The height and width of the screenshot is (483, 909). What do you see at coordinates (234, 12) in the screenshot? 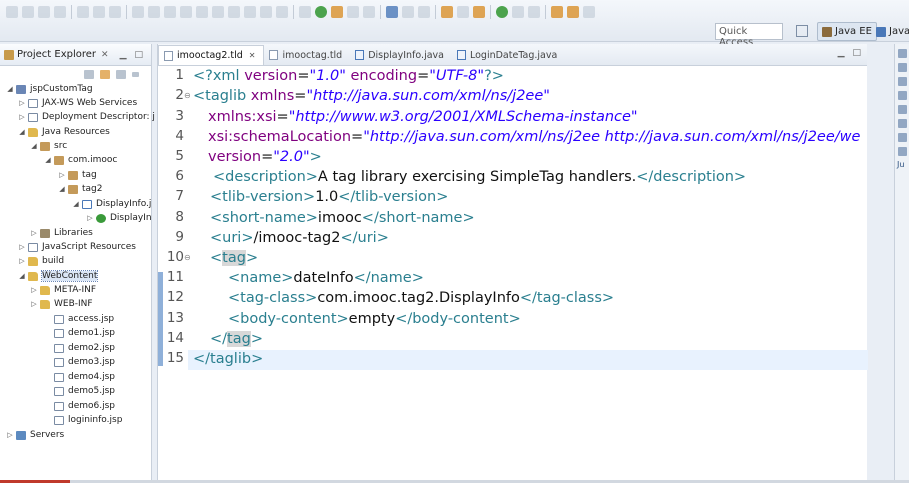
I see `step-over-icon` at bounding box center [234, 12].